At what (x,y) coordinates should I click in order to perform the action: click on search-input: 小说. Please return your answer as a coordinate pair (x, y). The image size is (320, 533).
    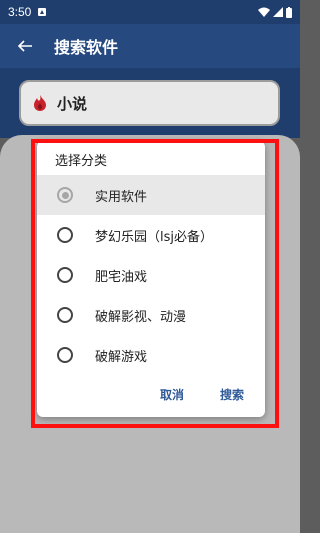
    Looking at the image, I should click on (149, 103).